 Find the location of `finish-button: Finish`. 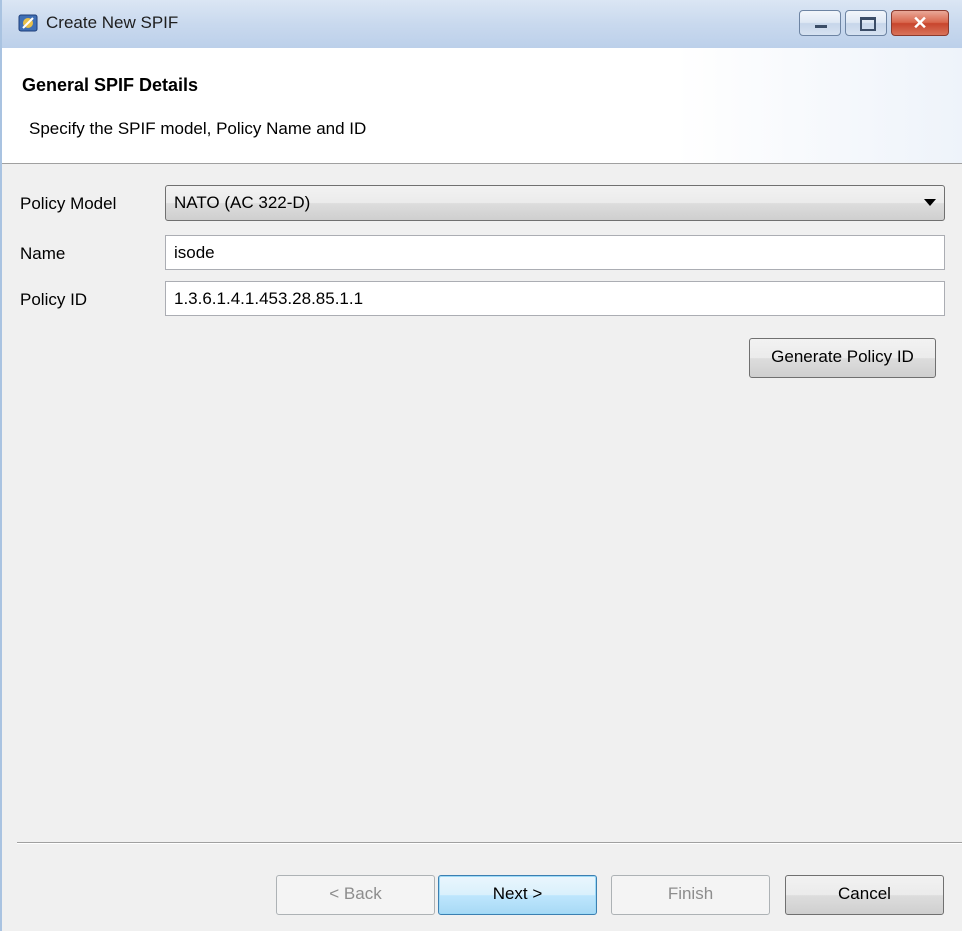

finish-button: Finish is located at coordinates (690, 895).